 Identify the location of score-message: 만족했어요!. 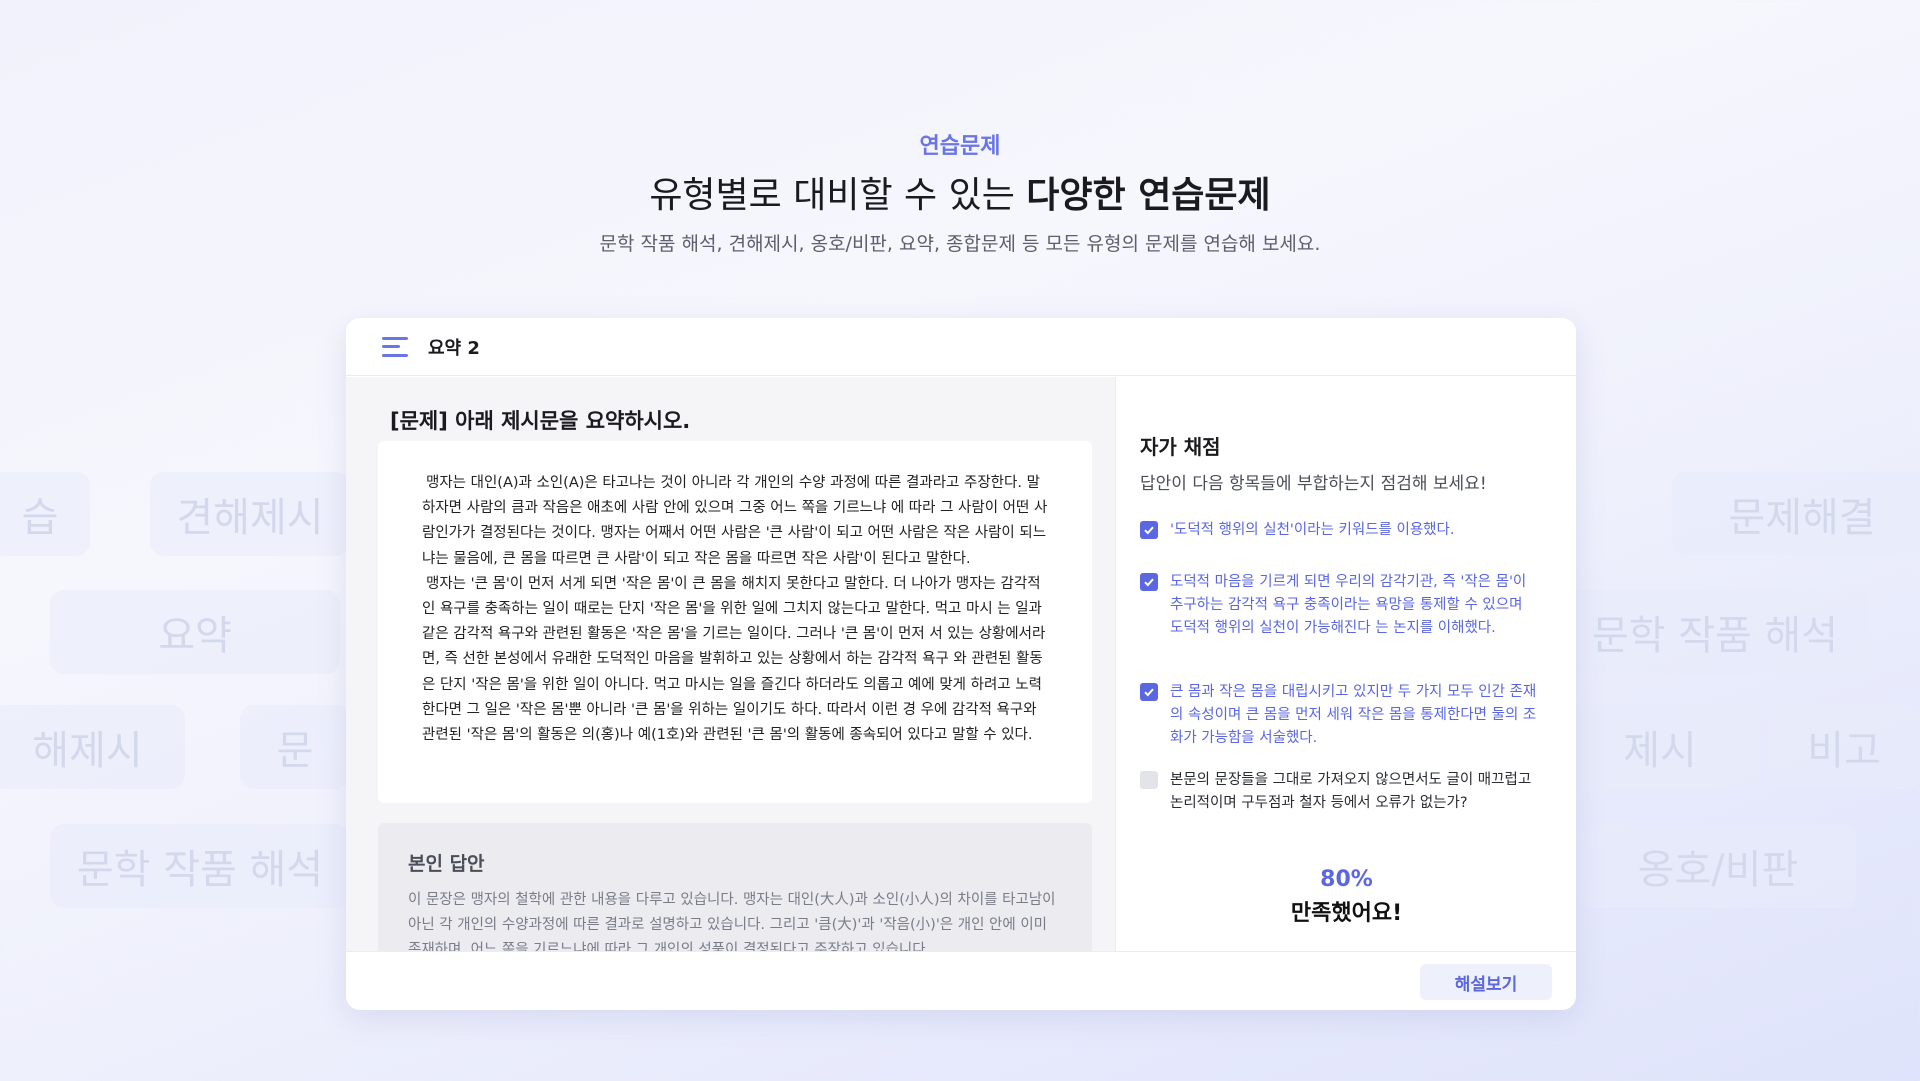
(1346, 913).